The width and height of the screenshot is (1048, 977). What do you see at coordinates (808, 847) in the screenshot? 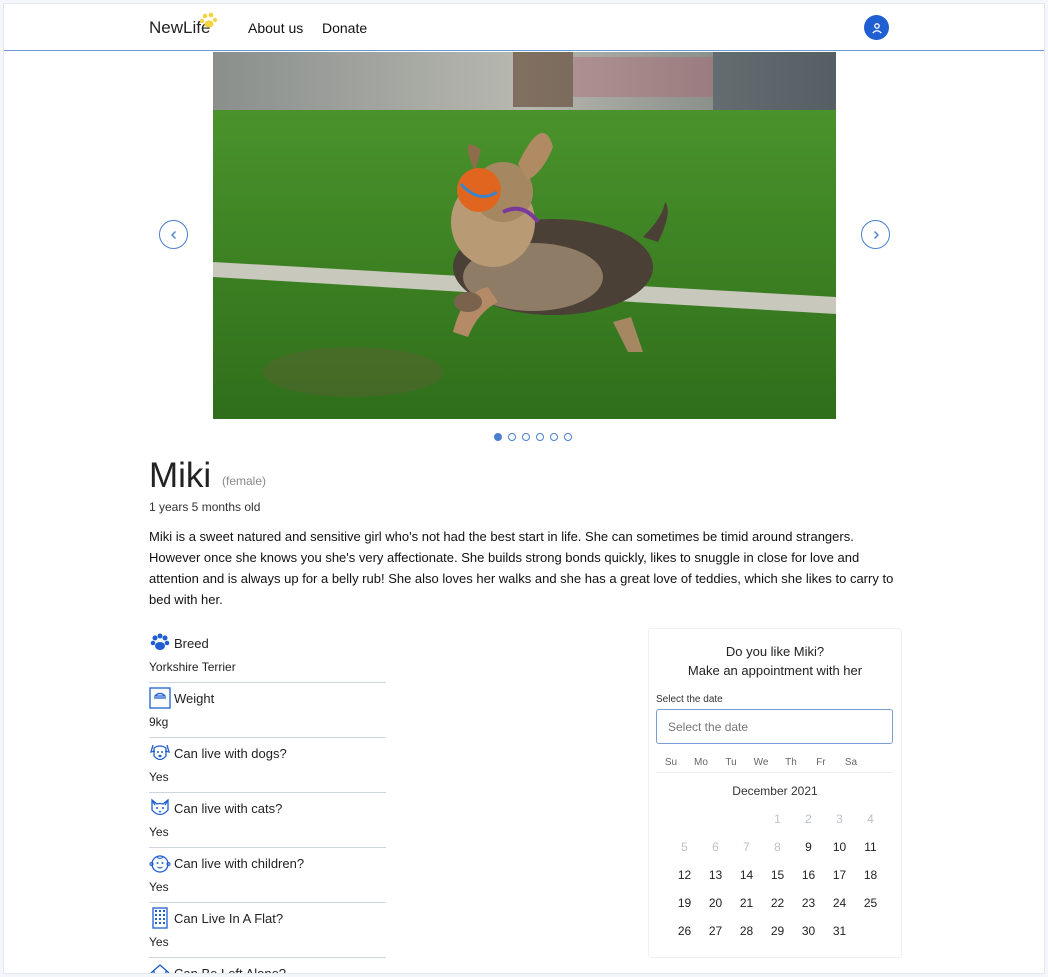
I see `calendar-day: 9` at bounding box center [808, 847].